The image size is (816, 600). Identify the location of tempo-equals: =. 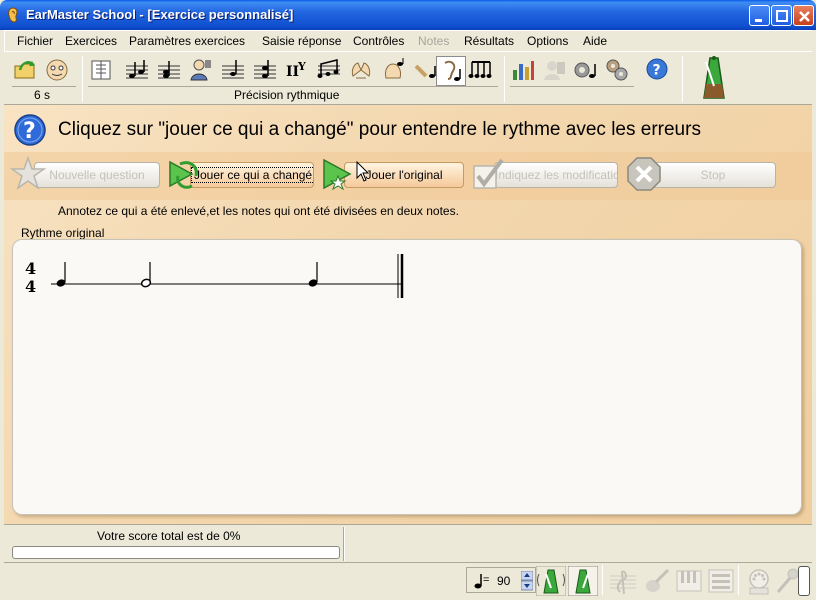
(486, 580).